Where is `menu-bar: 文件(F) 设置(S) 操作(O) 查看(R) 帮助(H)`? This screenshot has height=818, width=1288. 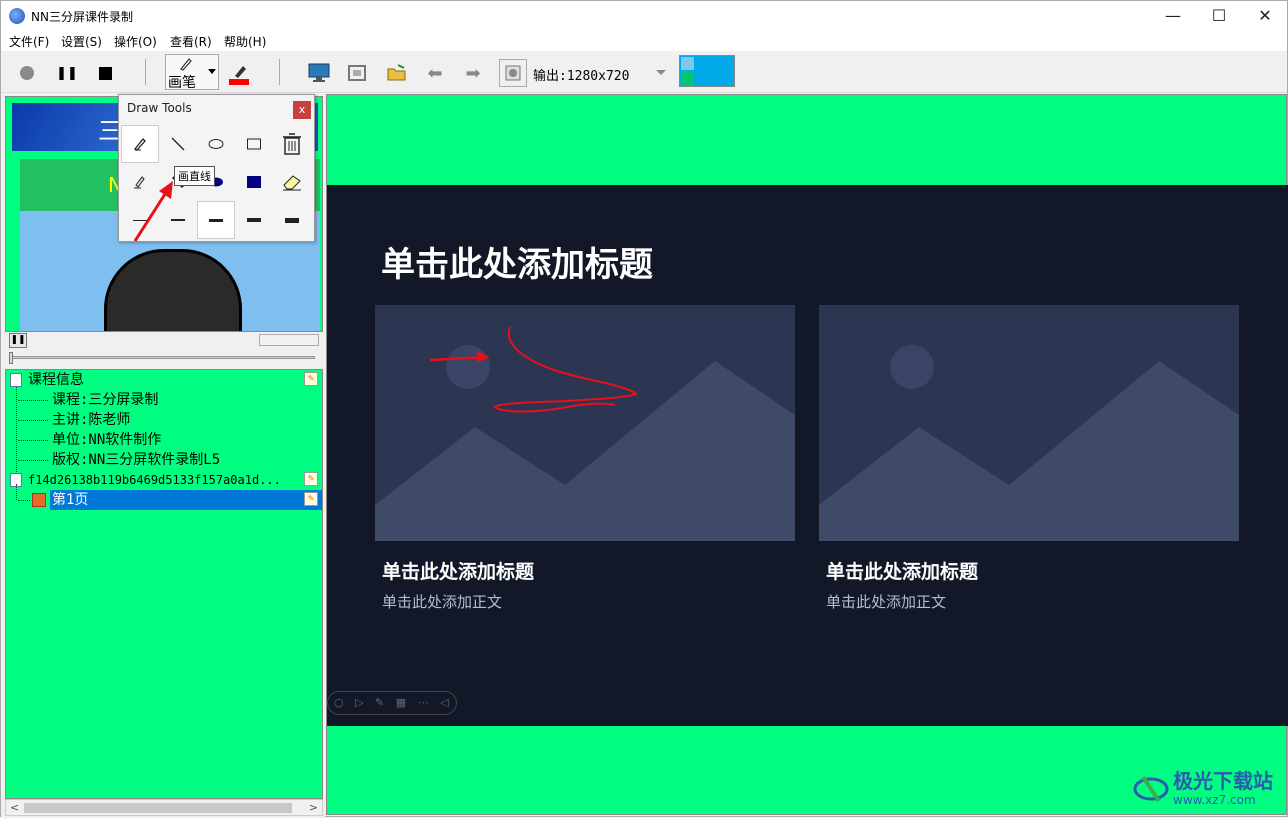 menu-bar: 文件(F) 设置(S) 操作(O) 查看(R) 帮助(H) is located at coordinates (644, 41).